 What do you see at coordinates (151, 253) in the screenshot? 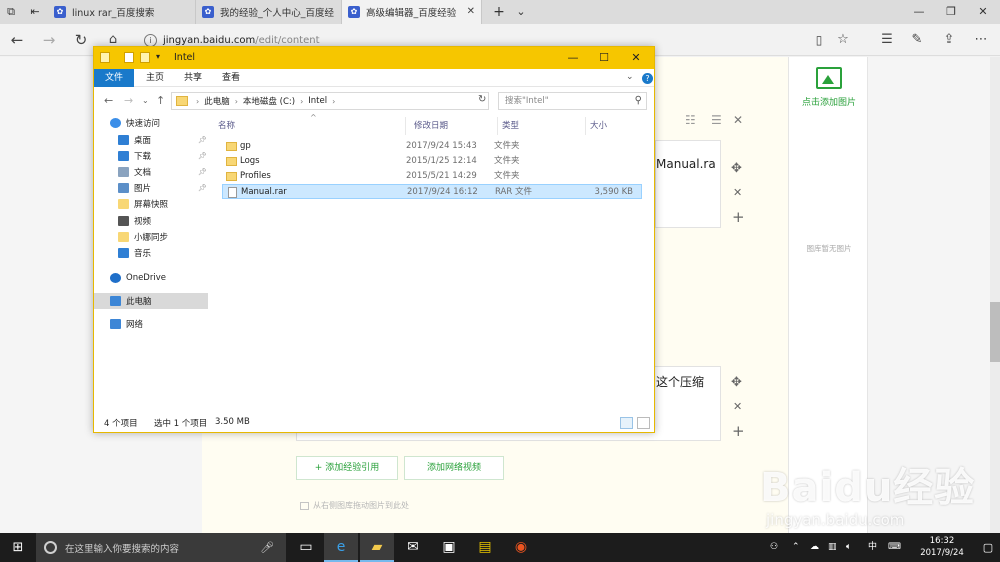
I see `nav-item: 音乐` at bounding box center [151, 253].